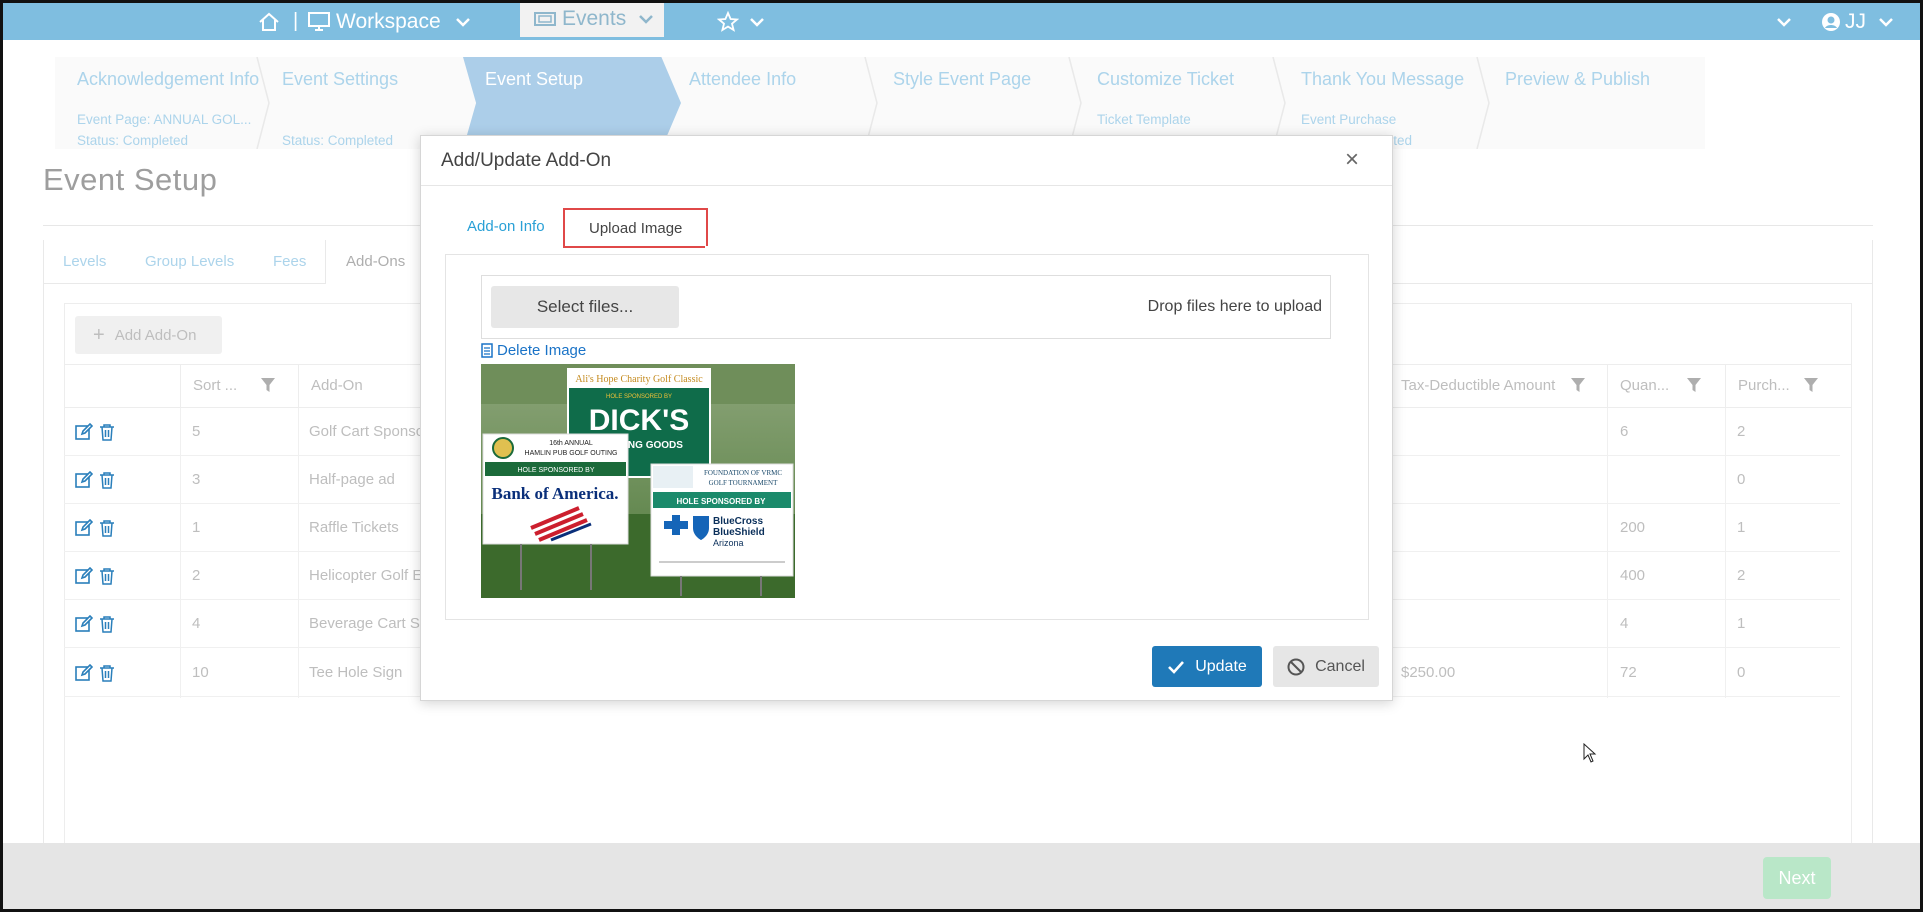 The height and width of the screenshot is (912, 1923). What do you see at coordinates (722, 501) in the screenshot?
I see `sign-right-sponsor: HOLE SPONSORED BY` at bounding box center [722, 501].